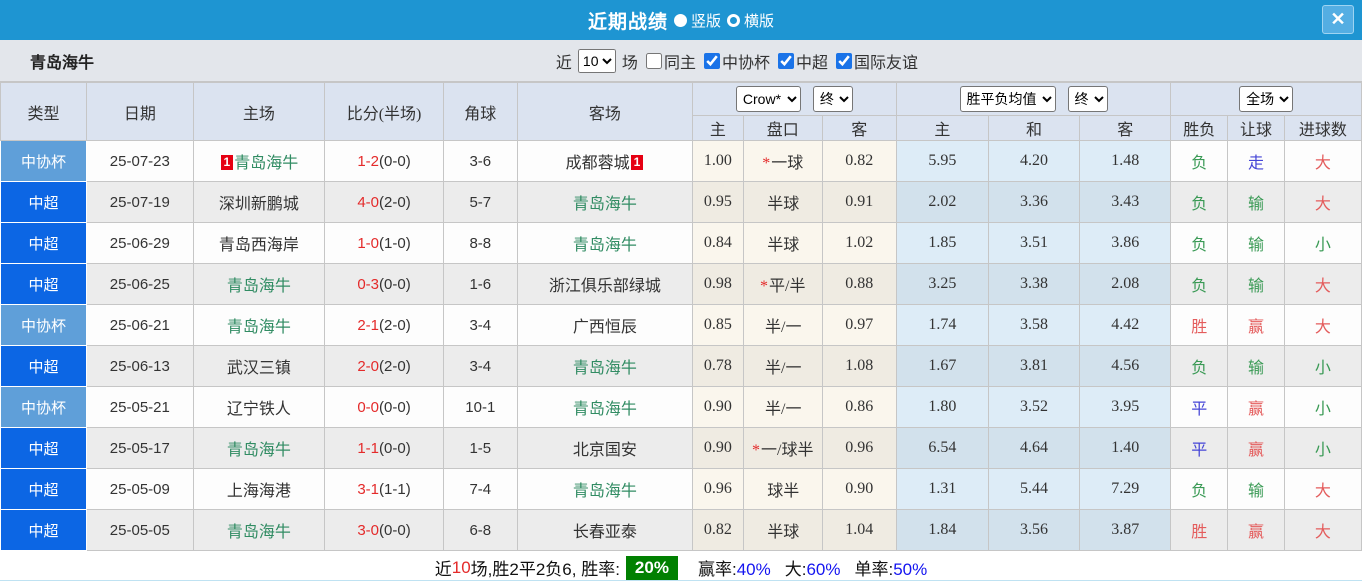  I want to click on avg-draw-odds: 4.20, so click(1034, 161).